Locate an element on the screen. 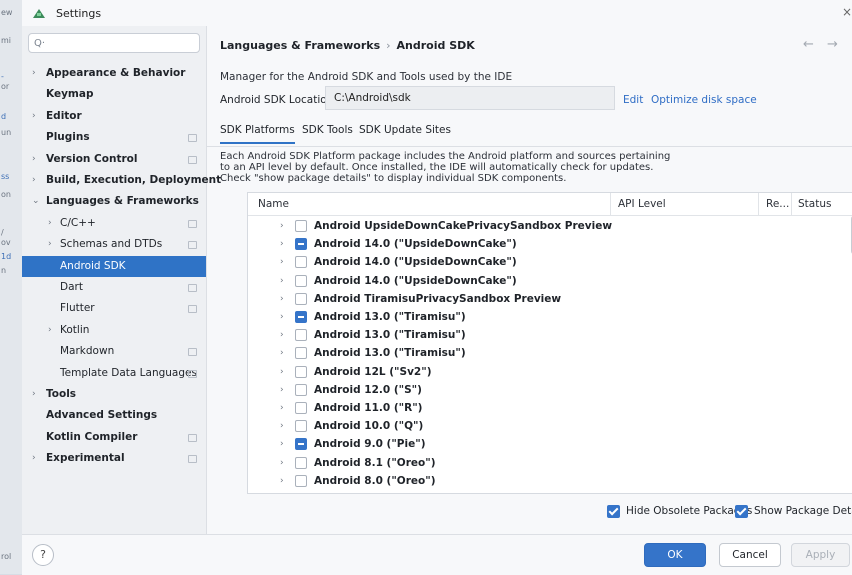 The height and width of the screenshot is (575, 852). sidebar-item-kotlin-compiler: Kotlin Compiler is located at coordinates (114, 437).